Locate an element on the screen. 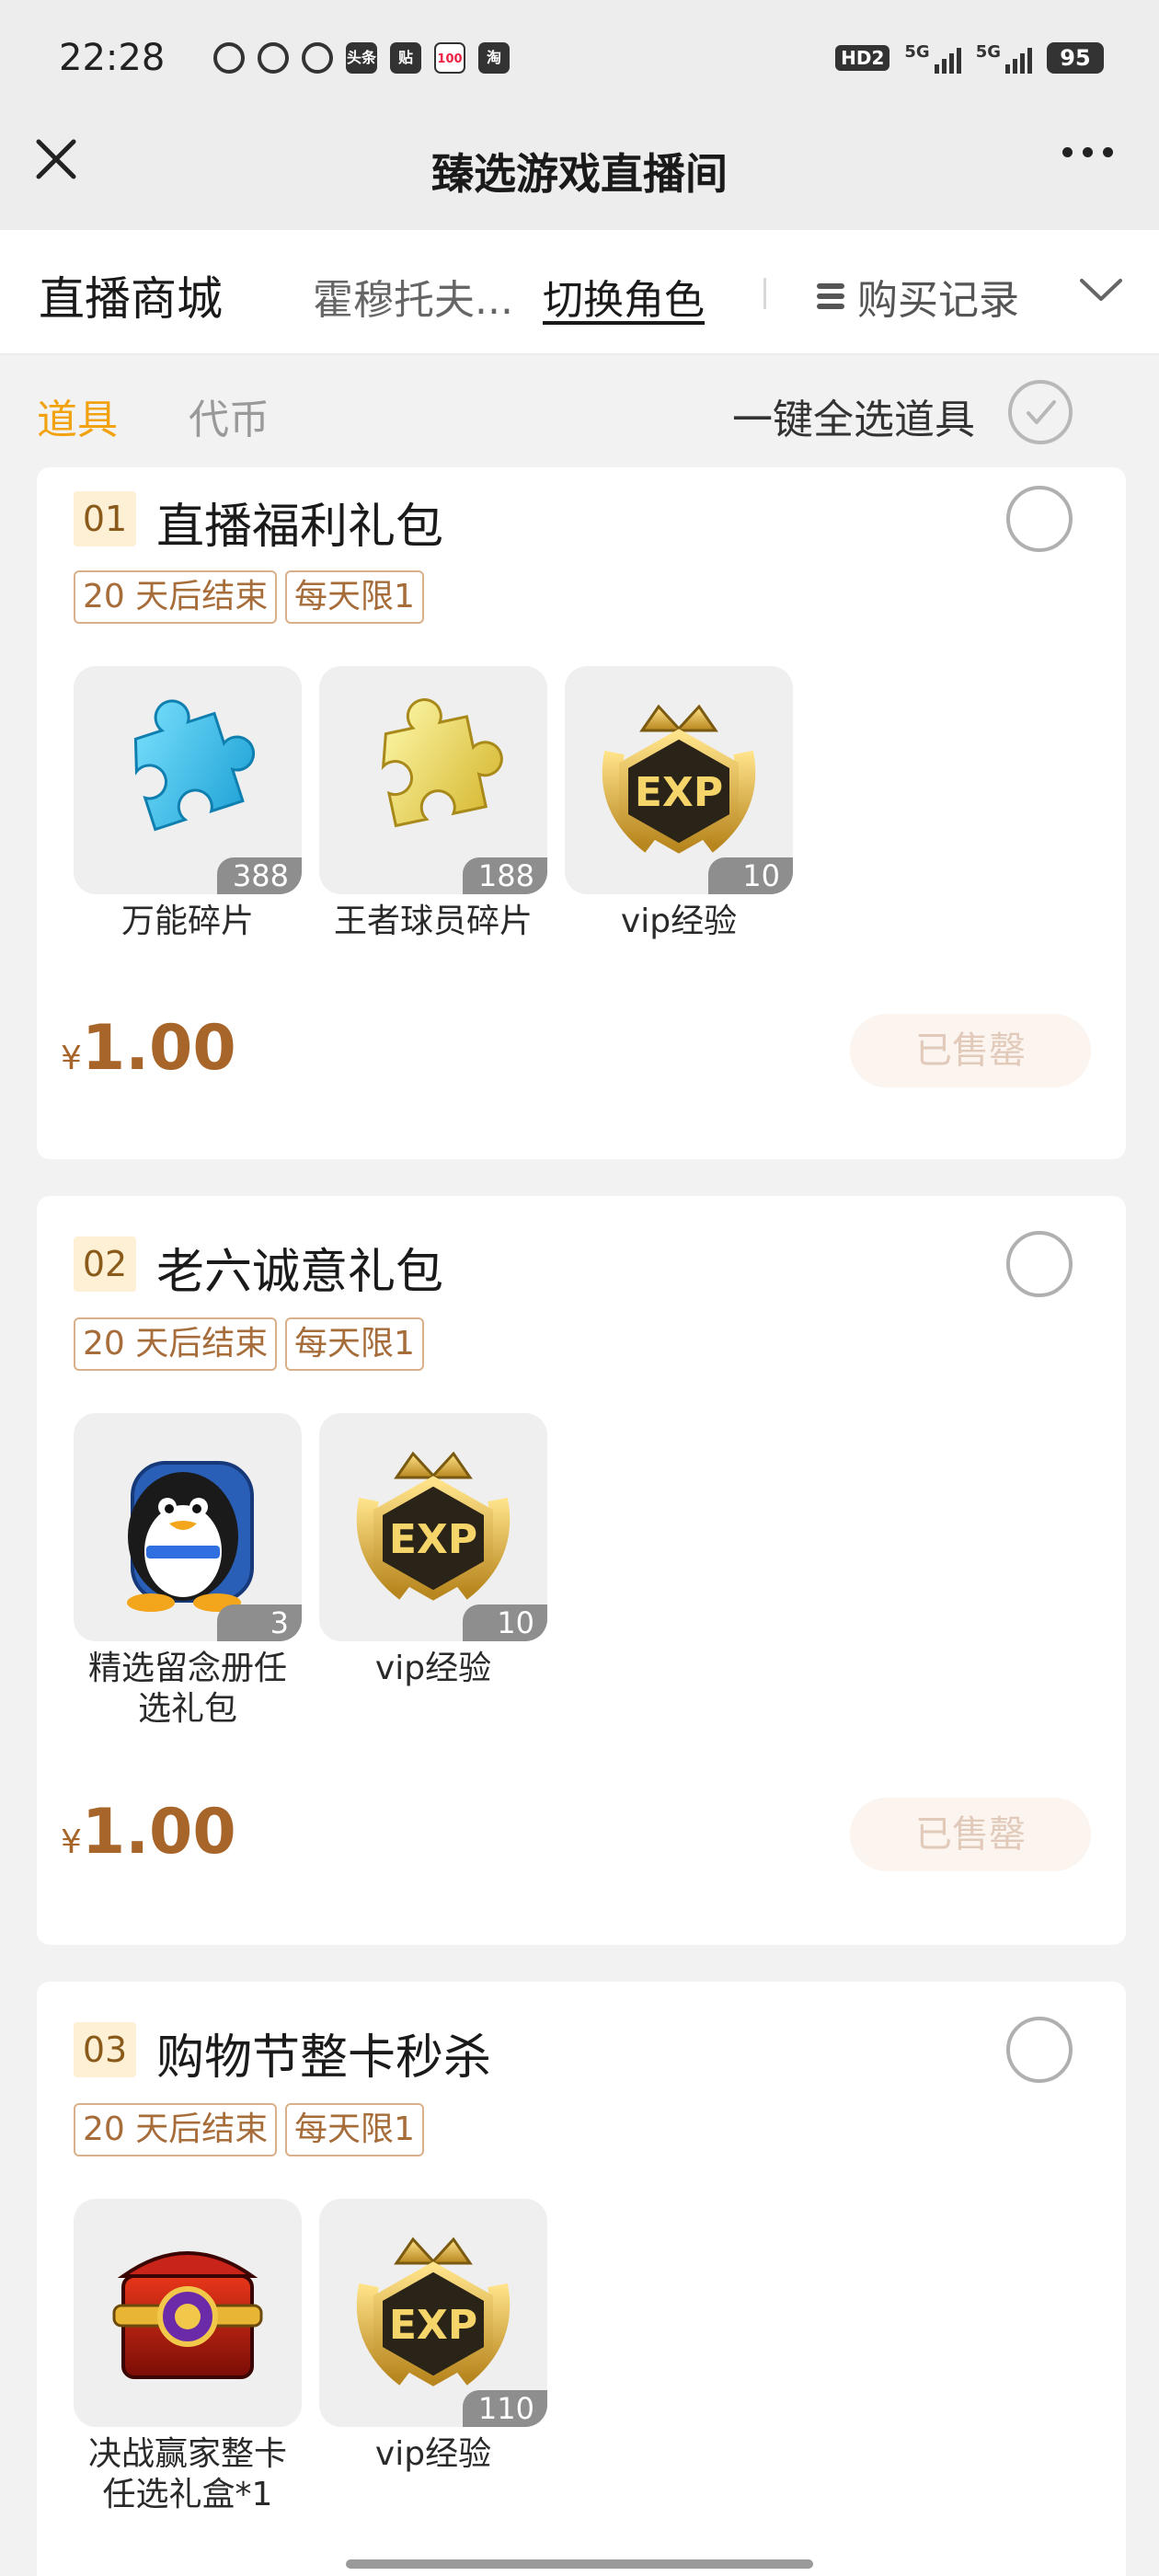 This screenshot has height=2576, width=1159. select-all-checkbox is located at coordinates (1040, 412).